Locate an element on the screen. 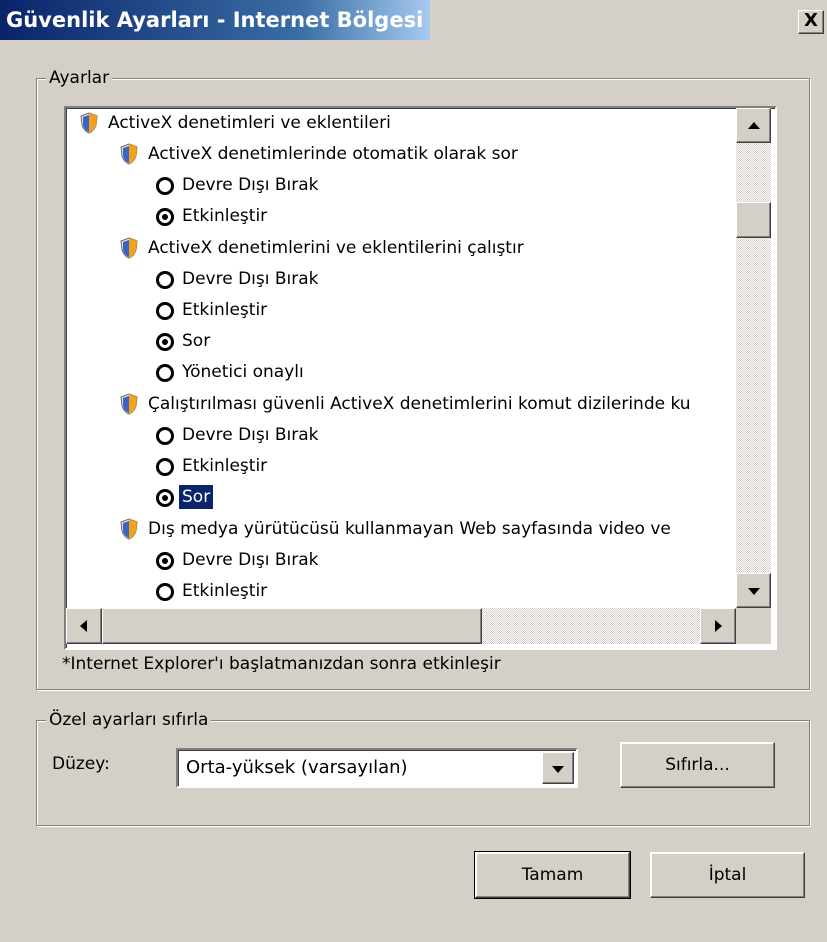 The image size is (827, 942). dropdown-button is located at coordinates (558, 768).